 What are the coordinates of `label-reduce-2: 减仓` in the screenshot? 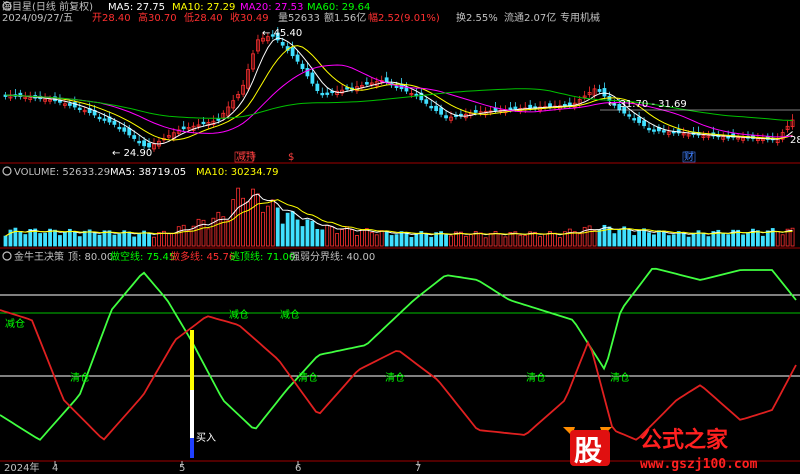 It's located at (239, 314).